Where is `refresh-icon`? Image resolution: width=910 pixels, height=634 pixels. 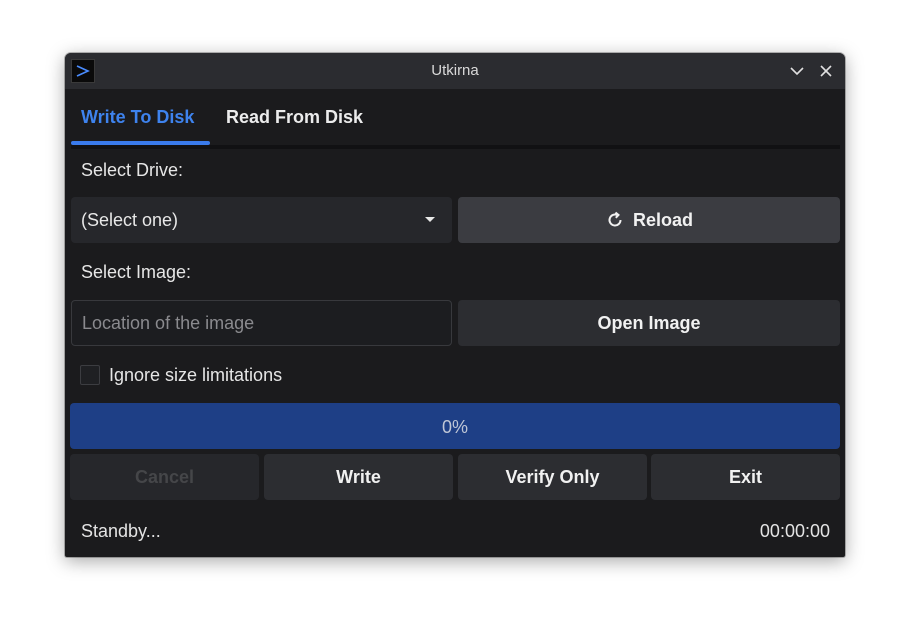 refresh-icon is located at coordinates (615, 219).